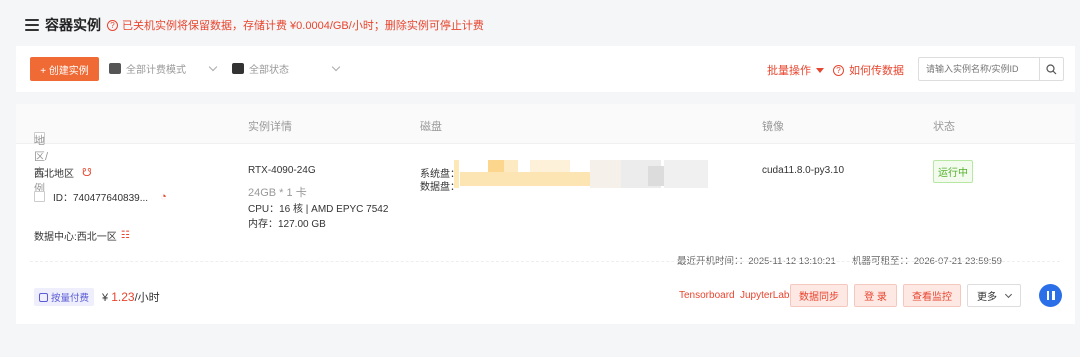 This screenshot has width=1080, height=357. Describe the element at coordinates (107, 298) in the screenshot. I see `price-prefix: ¥` at that location.